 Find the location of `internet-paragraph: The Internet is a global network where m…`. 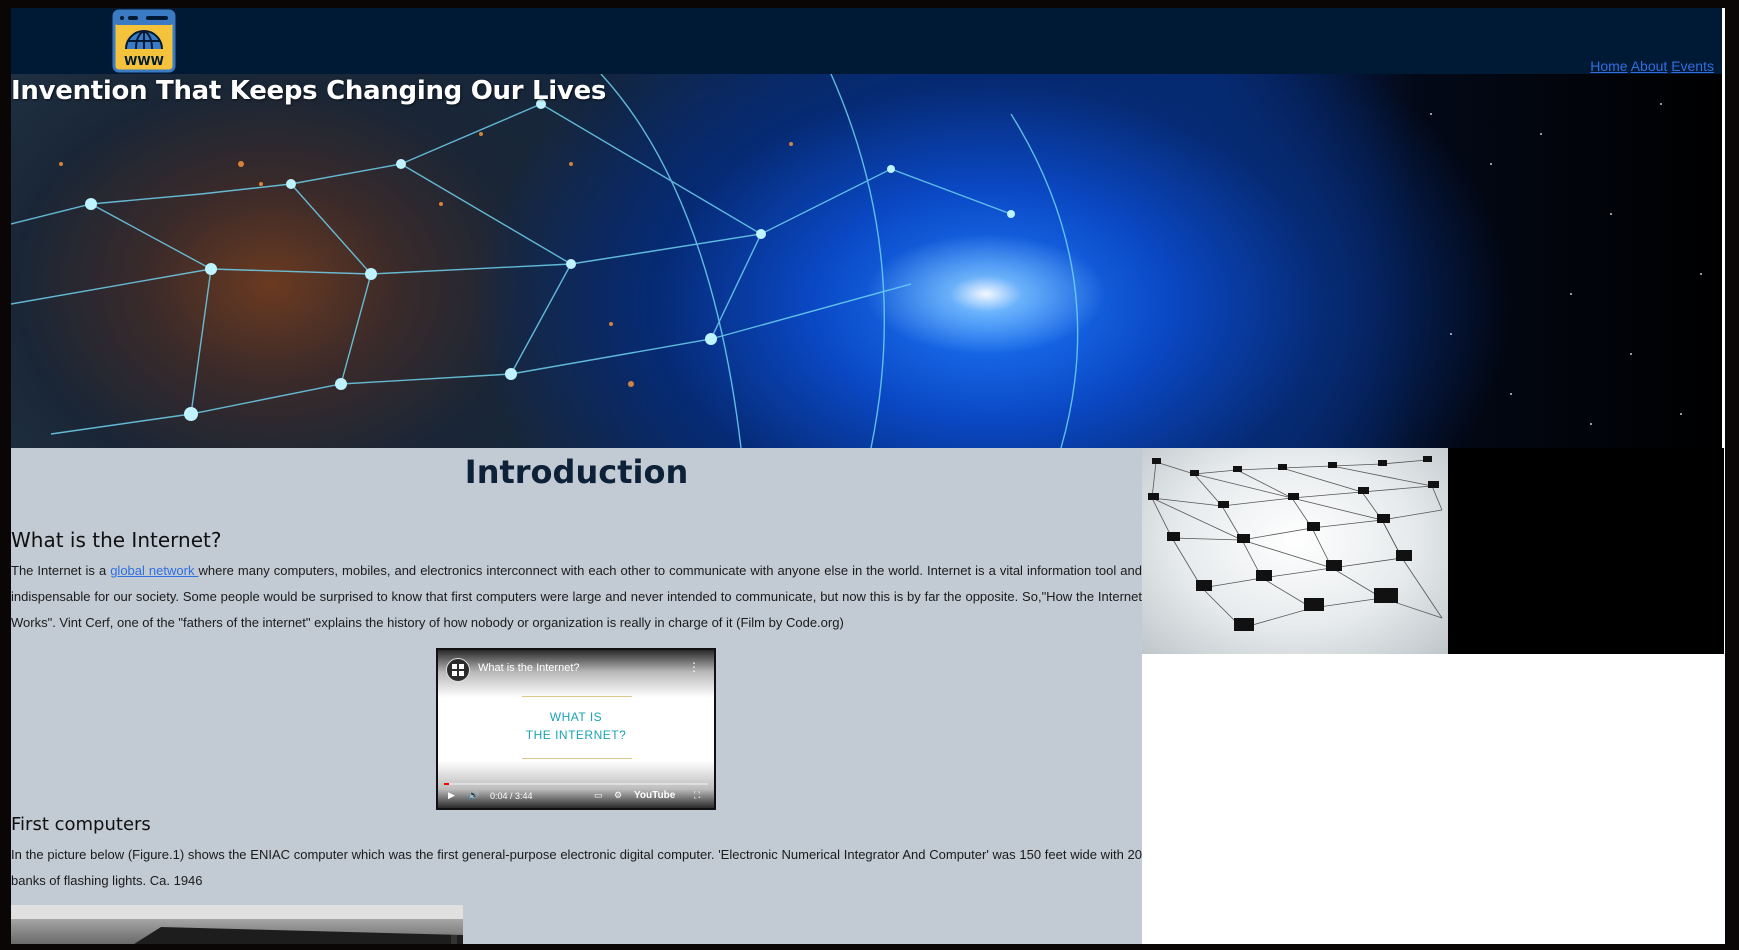

internet-paragraph: The Internet is a global network where m… is located at coordinates (576, 597).